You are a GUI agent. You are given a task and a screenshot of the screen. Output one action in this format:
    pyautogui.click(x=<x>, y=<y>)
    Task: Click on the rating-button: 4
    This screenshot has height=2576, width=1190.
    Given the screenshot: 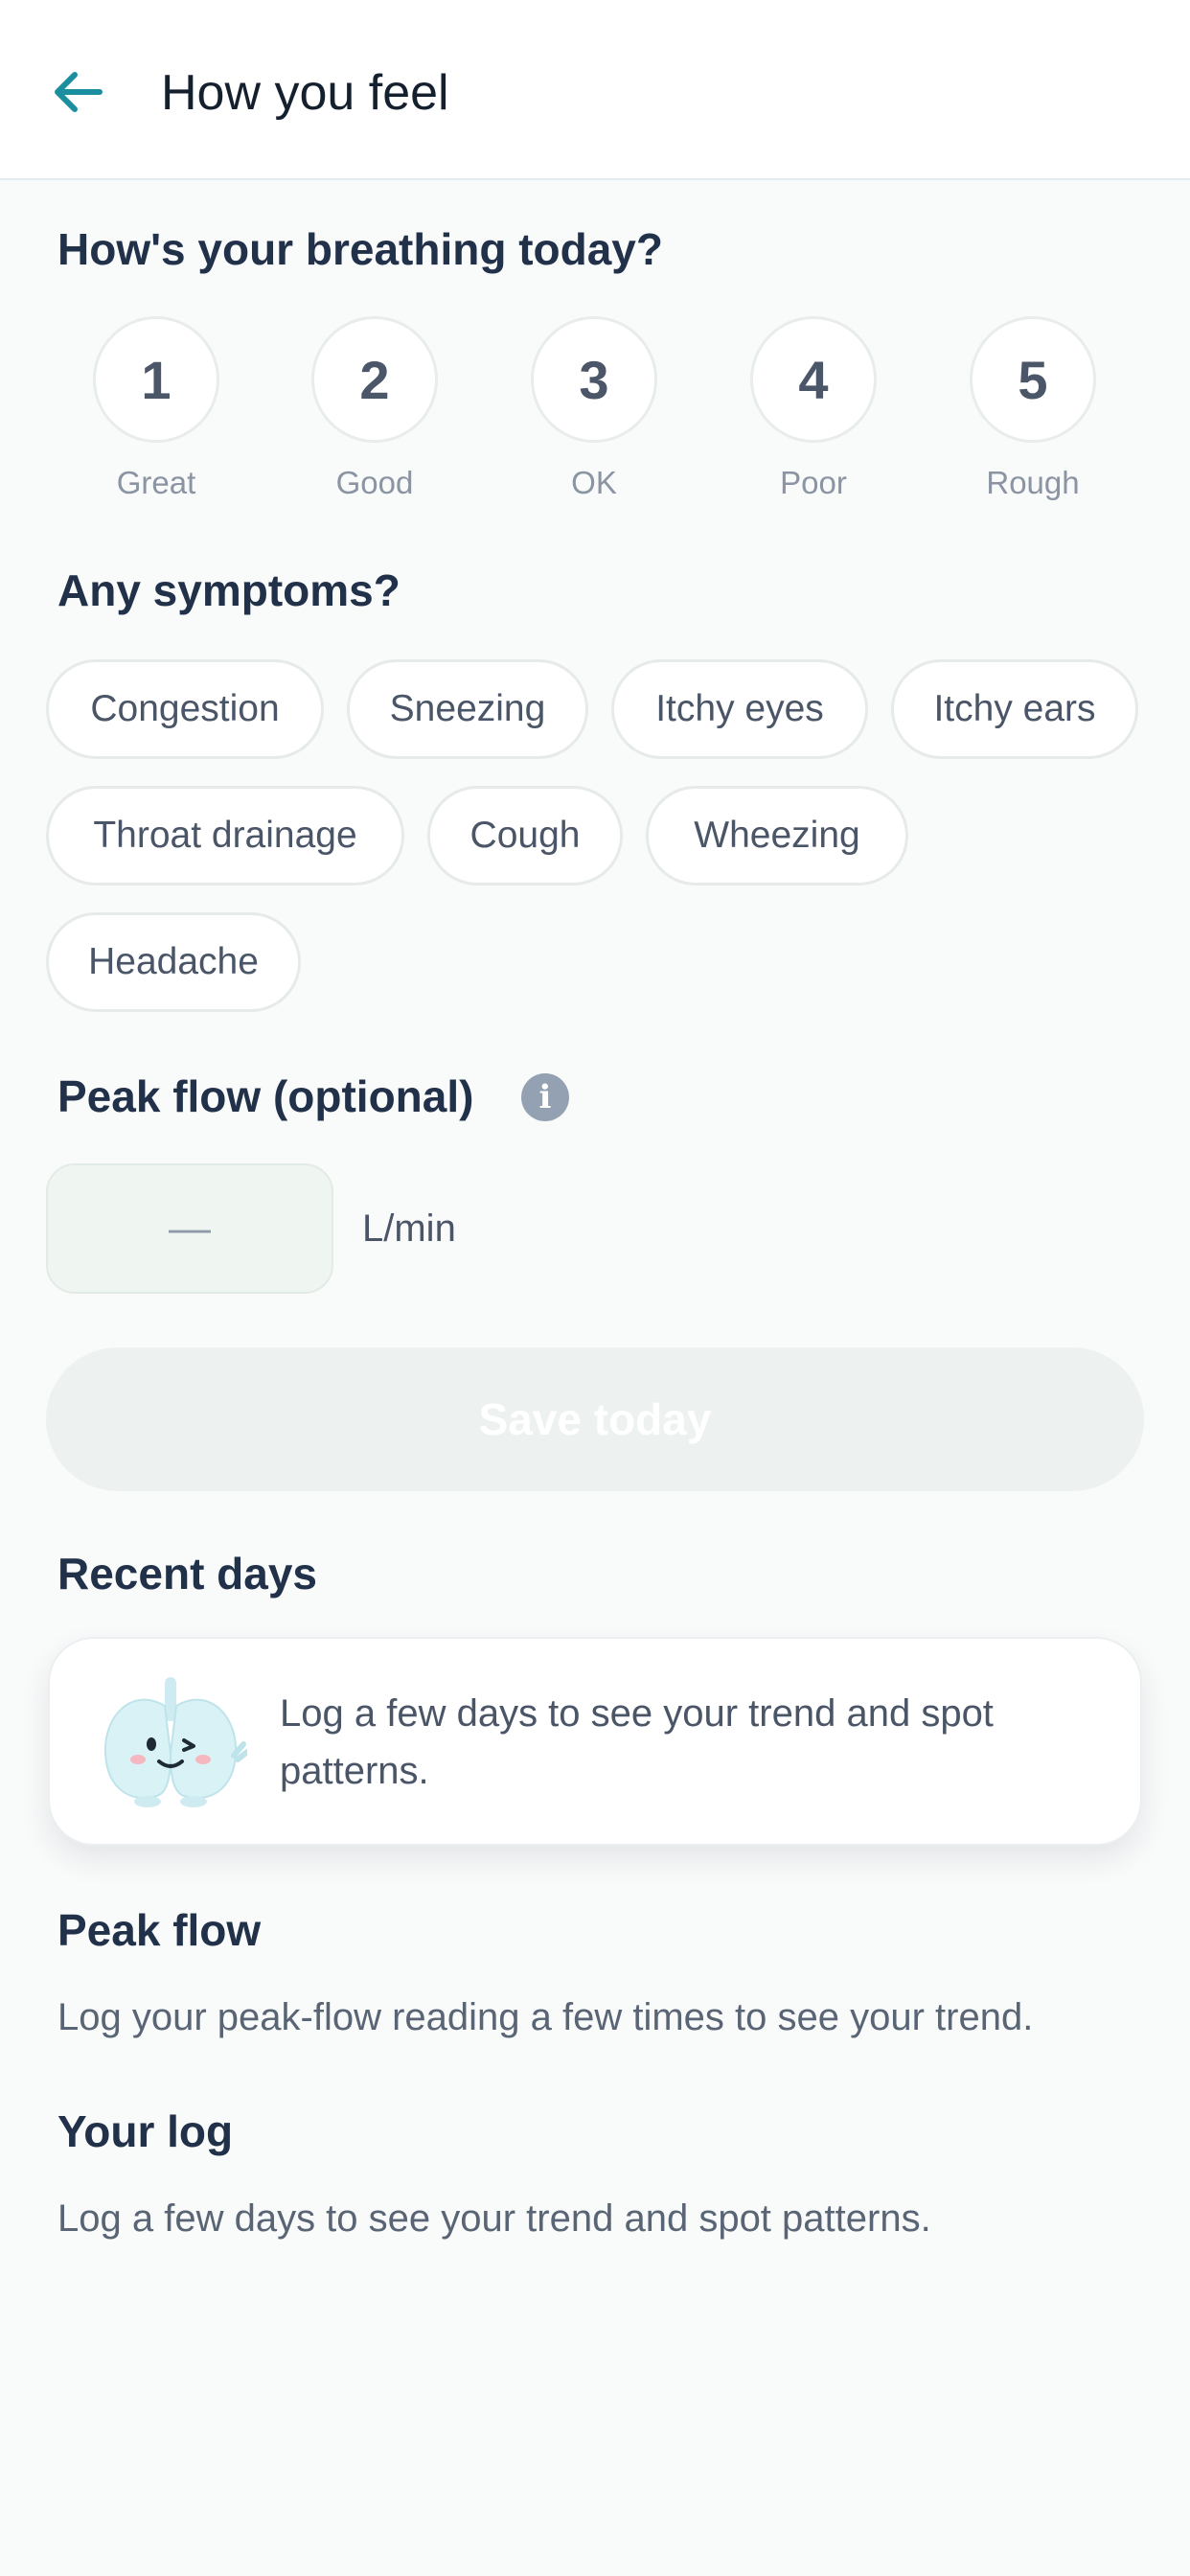 What is the action you would take?
    pyautogui.click(x=813, y=379)
    